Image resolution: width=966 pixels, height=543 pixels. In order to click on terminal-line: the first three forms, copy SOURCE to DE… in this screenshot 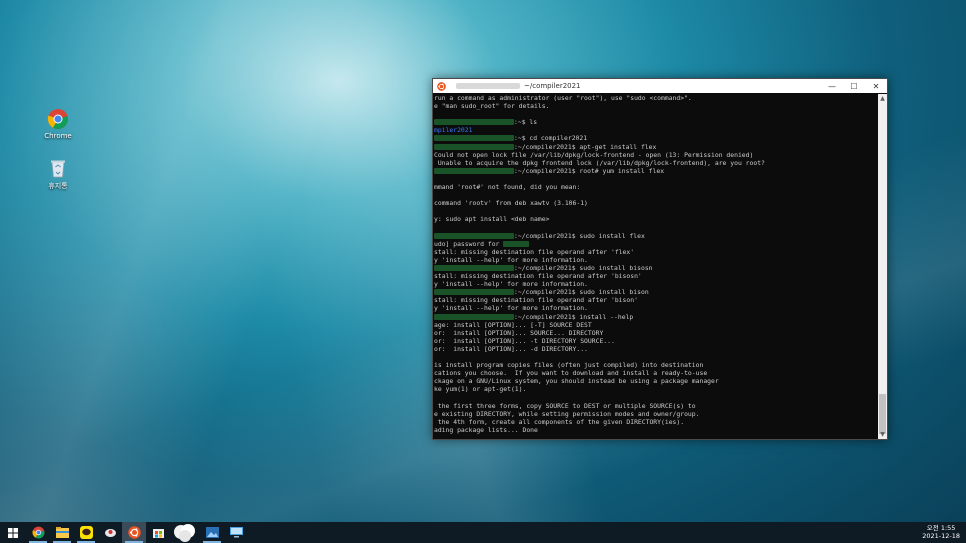, I will do `click(565, 405)`.